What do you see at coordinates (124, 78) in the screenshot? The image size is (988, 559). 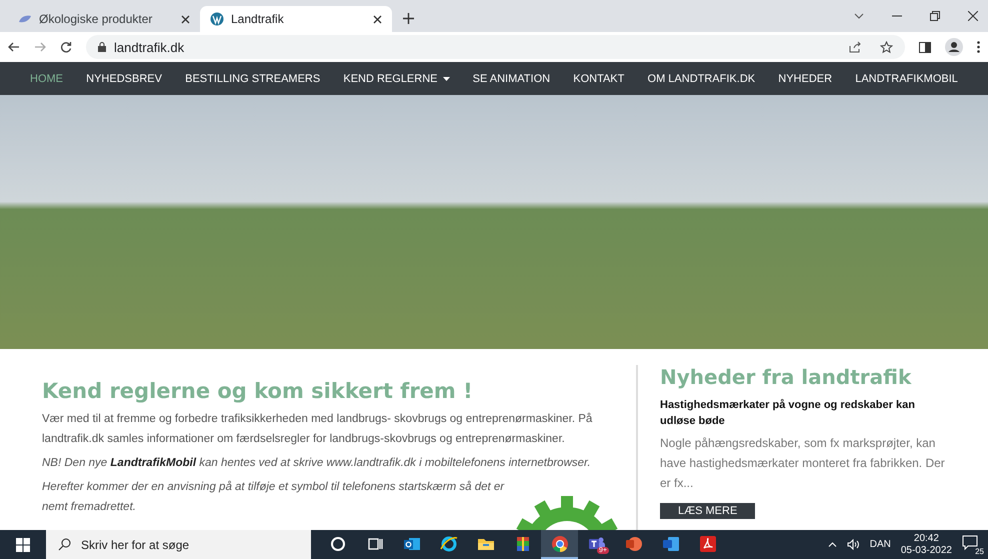 I see `nav-link: NYHEDSBREV` at bounding box center [124, 78].